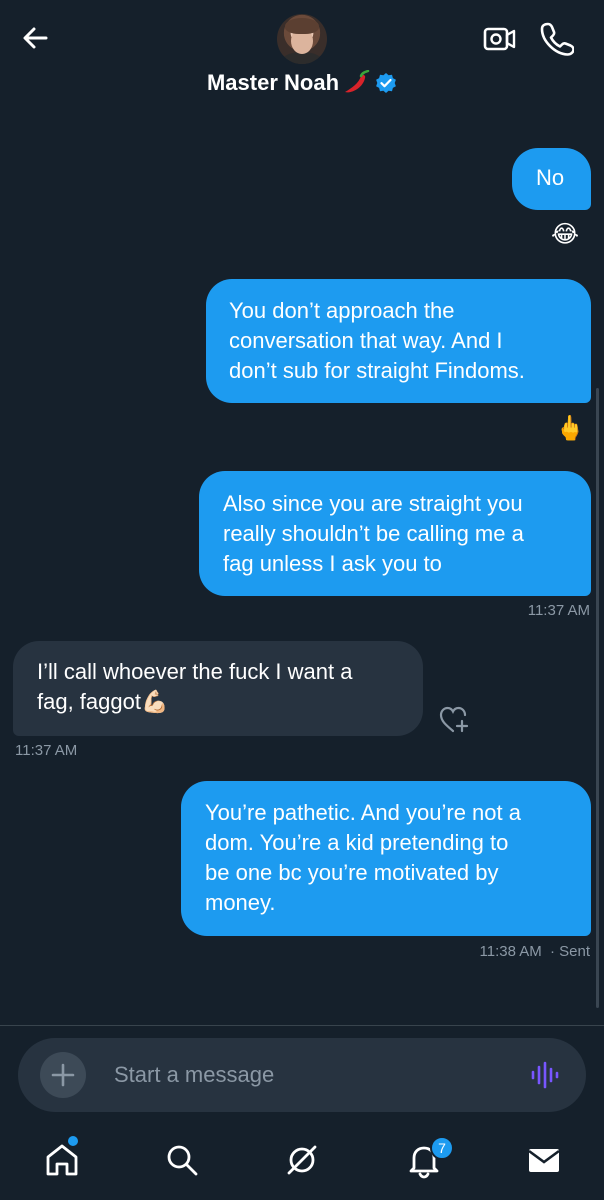 This screenshot has height=1200, width=604. I want to click on message-timestamp-row: 11:38 AM · Sent, so click(535, 951).